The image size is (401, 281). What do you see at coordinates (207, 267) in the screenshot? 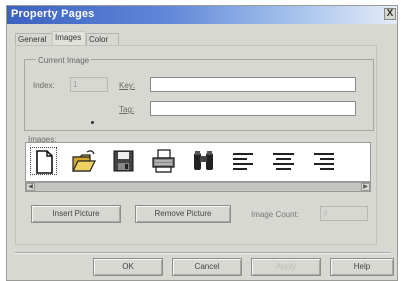
I see `cancel-button: Cancel` at bounding box center [207, 267].